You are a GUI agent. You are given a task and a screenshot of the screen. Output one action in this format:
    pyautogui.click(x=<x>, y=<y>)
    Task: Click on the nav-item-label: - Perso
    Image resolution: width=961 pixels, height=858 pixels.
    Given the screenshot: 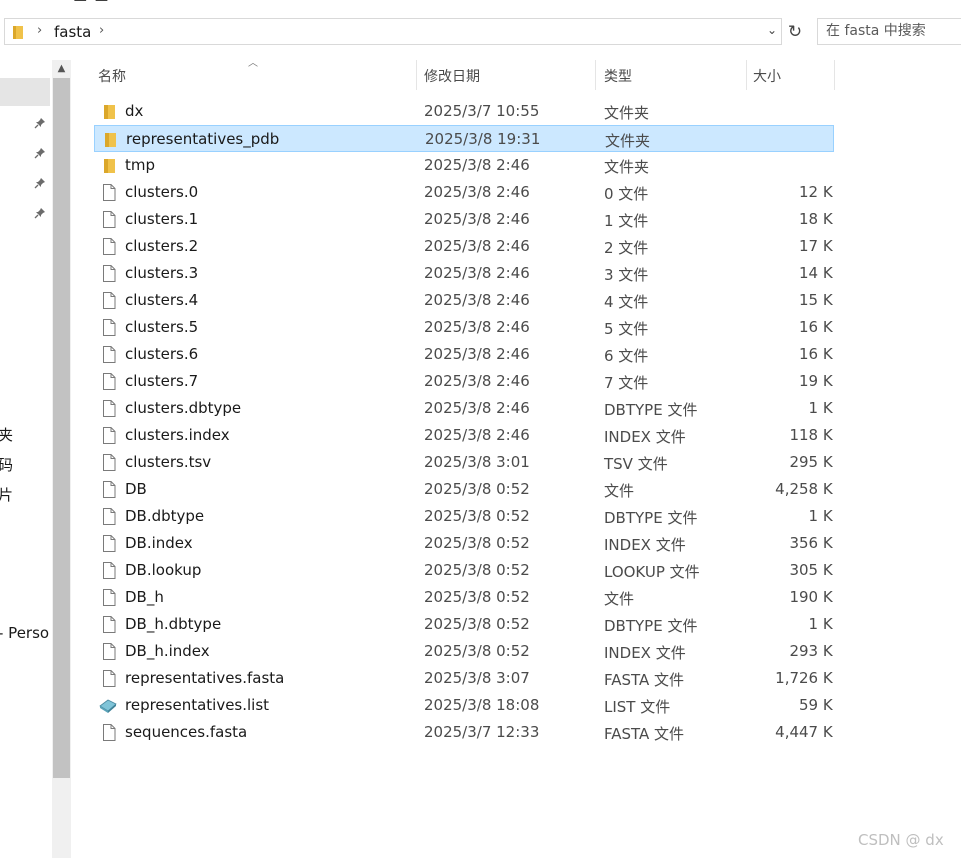 What is the action you would take?
    pyautogui.click(x=24, y=633)
    